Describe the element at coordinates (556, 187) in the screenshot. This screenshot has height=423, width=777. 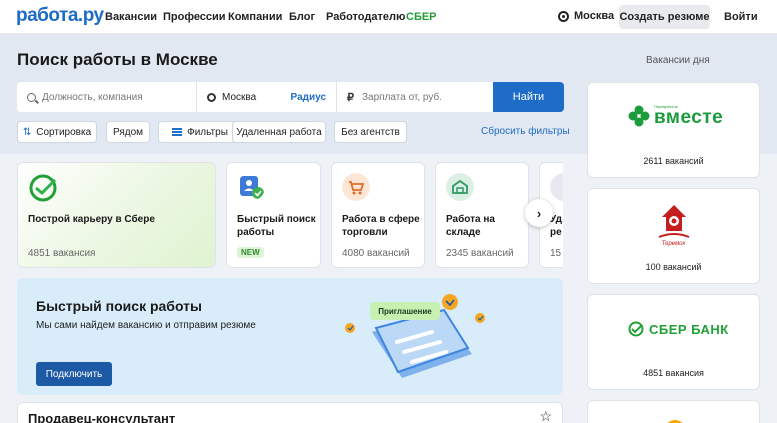
I see `remote-work-icon` at that location.